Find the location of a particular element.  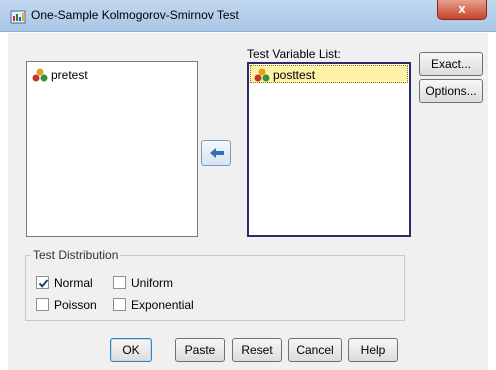

spss-app-icon is located at coordinates (18, 16).